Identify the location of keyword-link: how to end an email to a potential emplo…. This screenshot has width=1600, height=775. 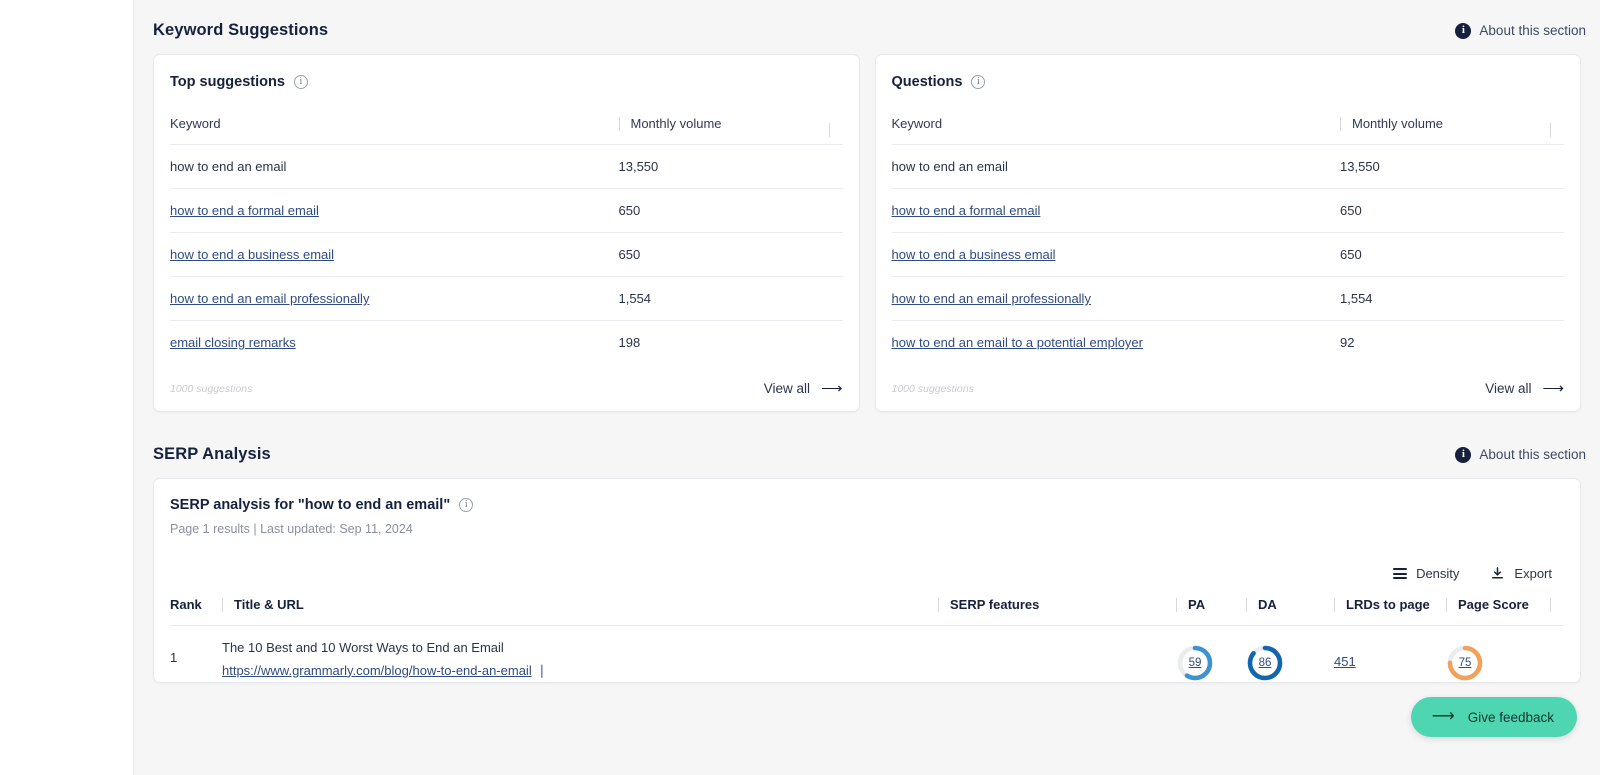
(1018, 342).